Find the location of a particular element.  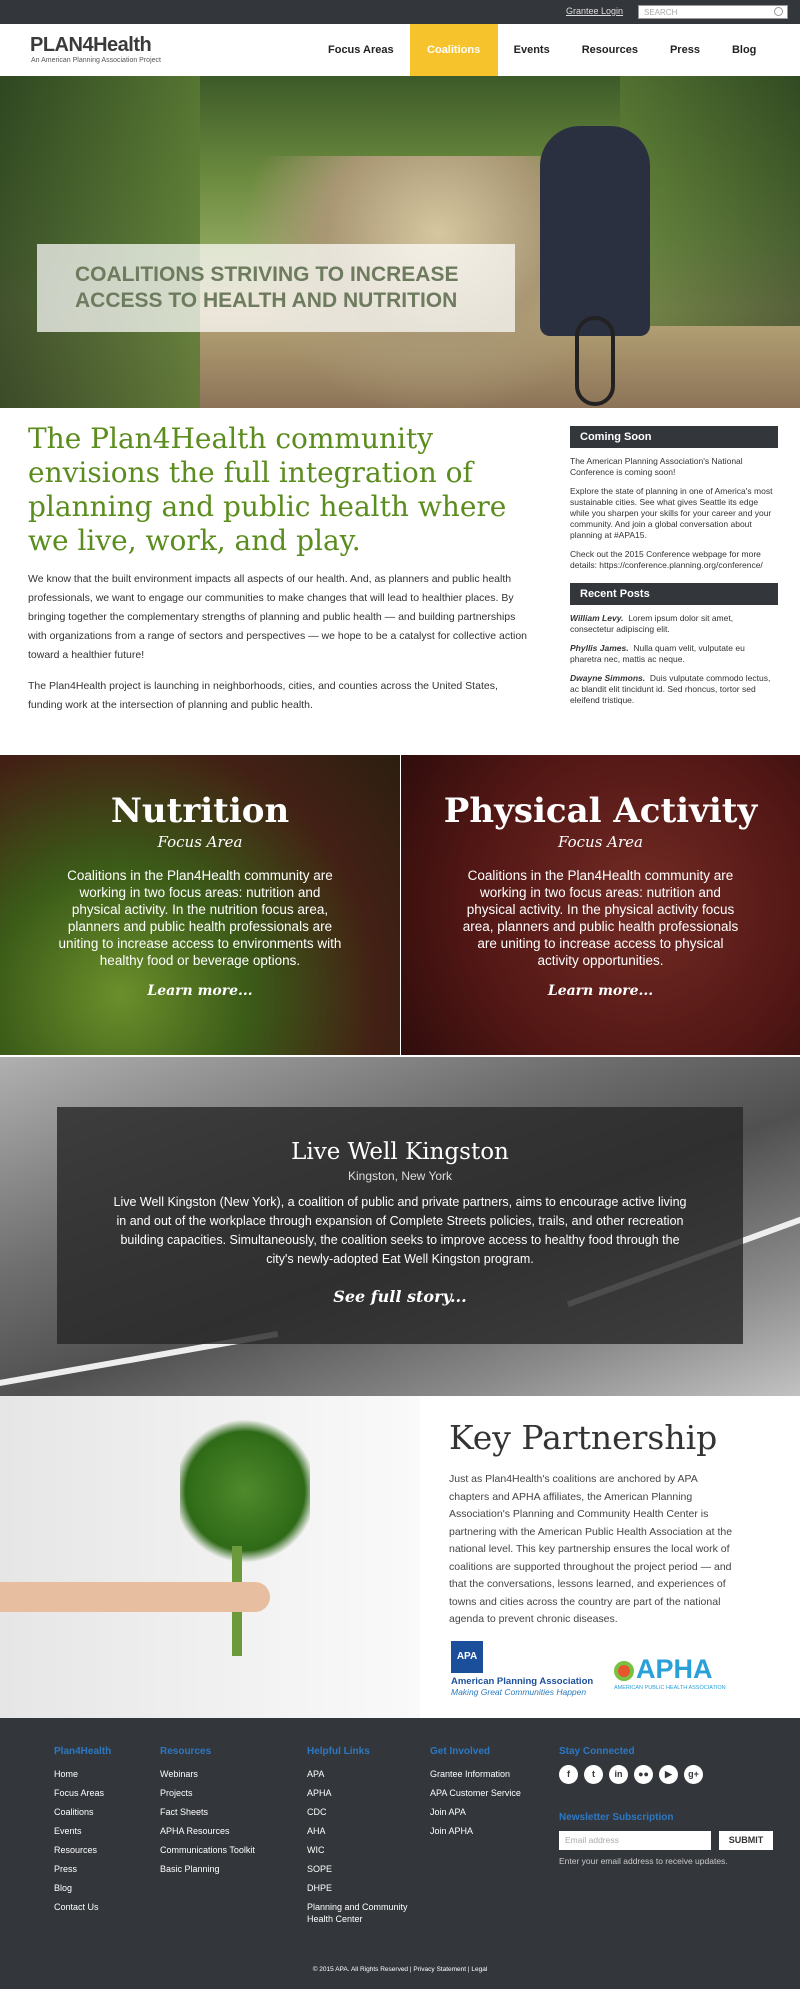

newsletter-submit-button: SUBMIT is located at coordinates (746, 1840).